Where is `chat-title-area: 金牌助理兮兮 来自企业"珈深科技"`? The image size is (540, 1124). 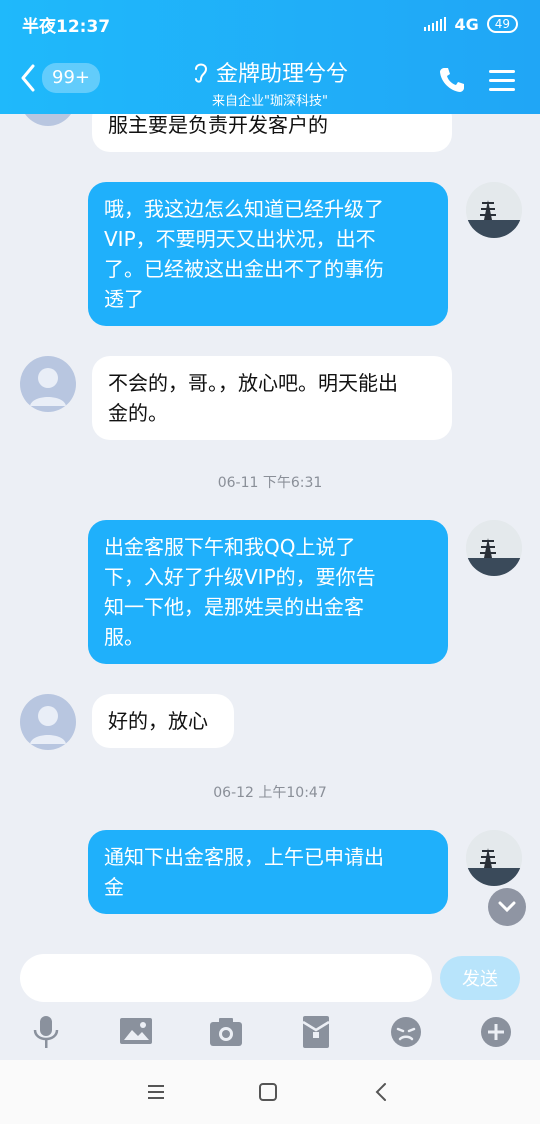
chat-title-area: 金牌助理兮兮 来自企业"珈深科技" is located at coordinates (270, 82).